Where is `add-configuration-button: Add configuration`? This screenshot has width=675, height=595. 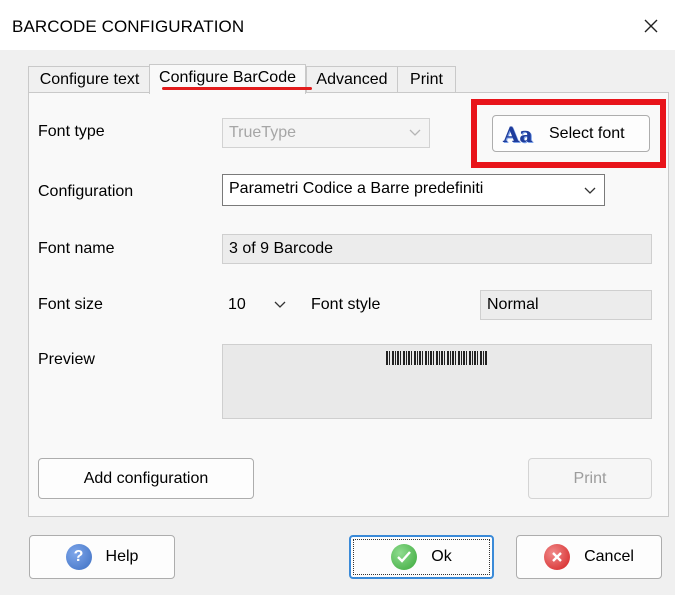 add-configuration-button: Add configuration is located at coordinates (146, 478).